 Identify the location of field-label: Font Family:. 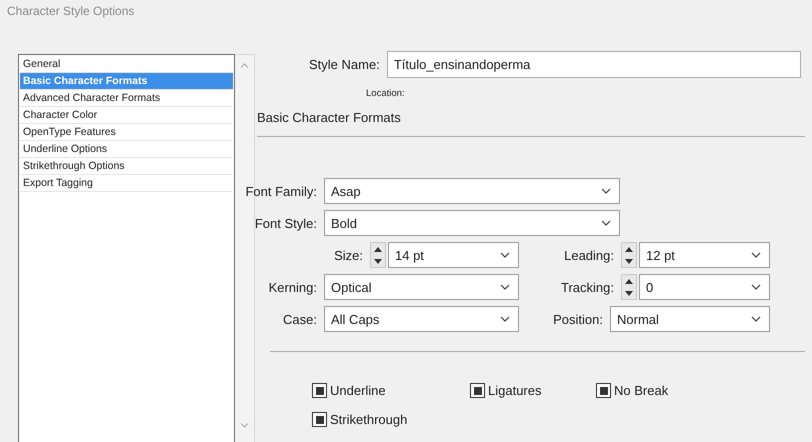
(281, 191).